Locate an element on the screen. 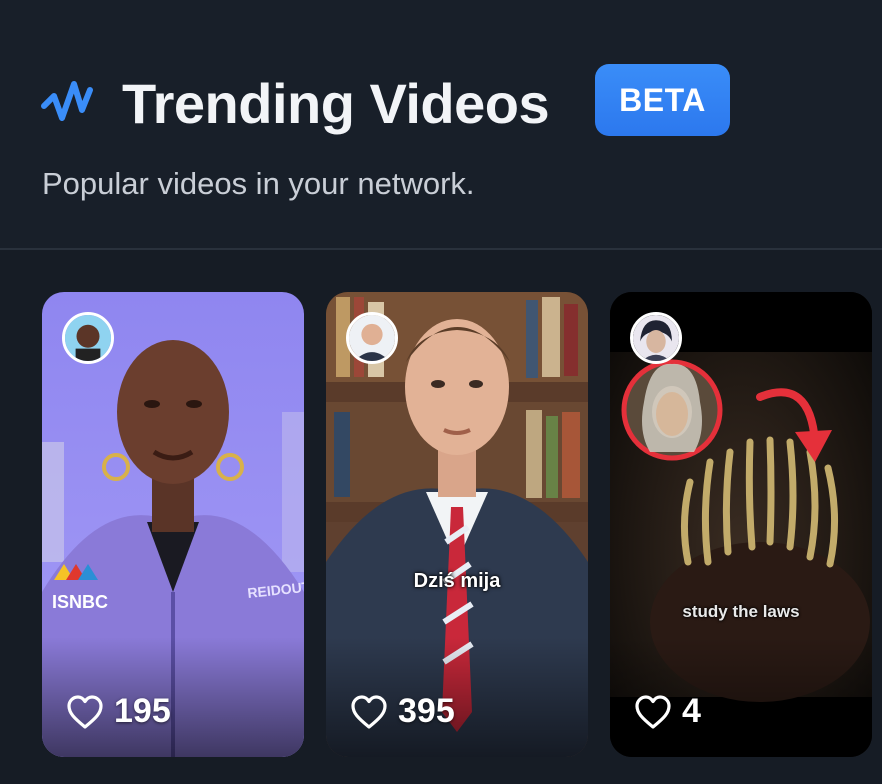 Image resolution: width=882 pixels, height=784 pixels. like-count: 4 is located at coordinates (667, 711).